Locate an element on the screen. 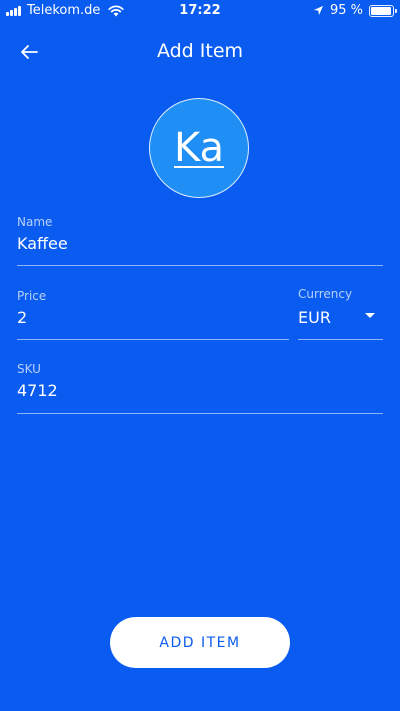 The width and height of the screenshot is (400, 711). page-title: Add Item is located at coordinates (200, 51).